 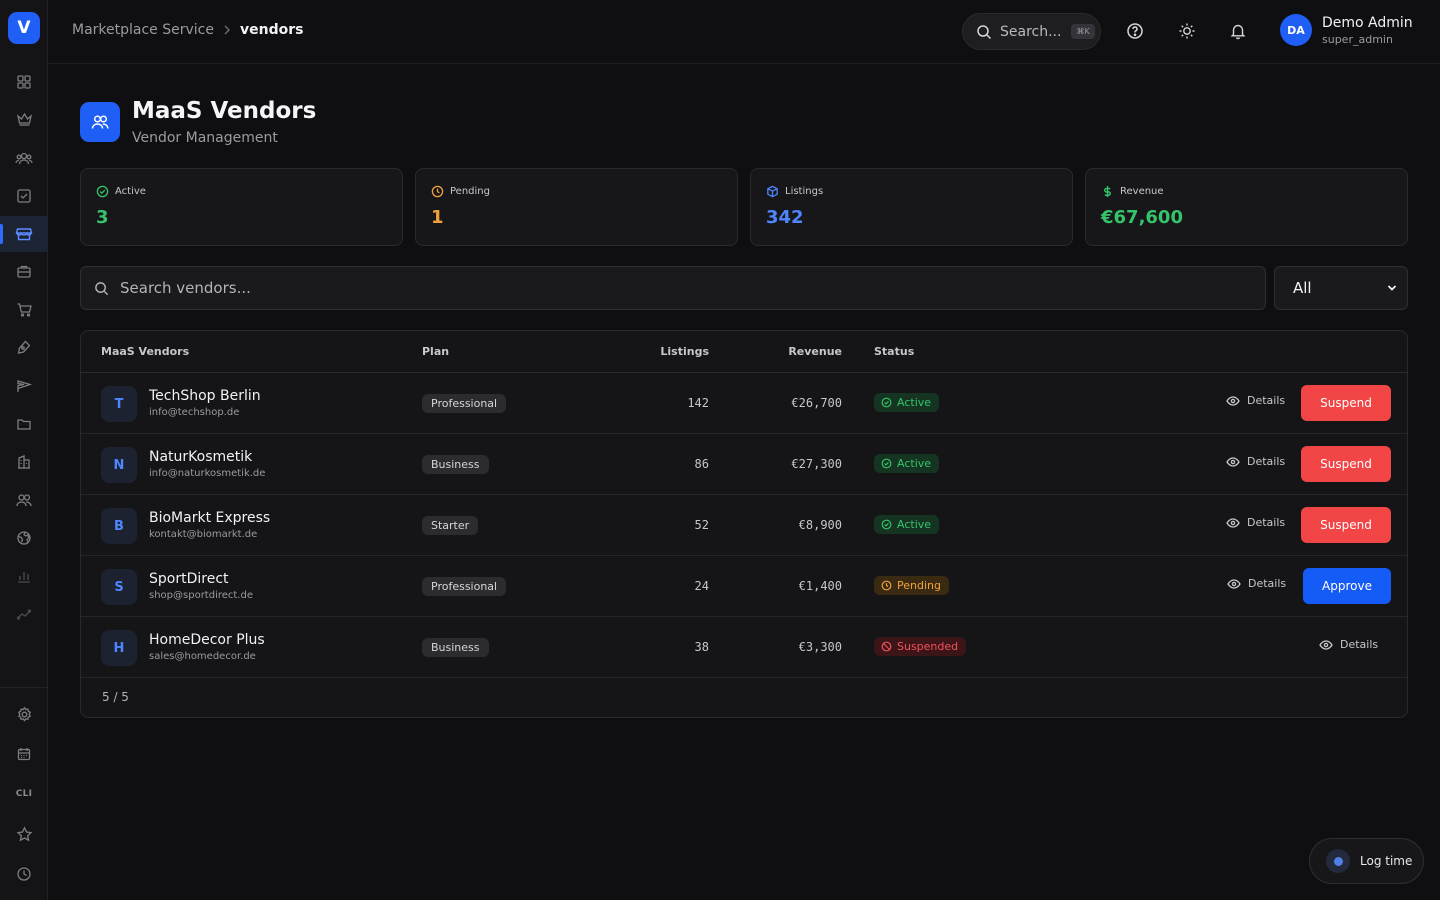 I want to click on status-text: Suspended, so click(x=928, y=646).